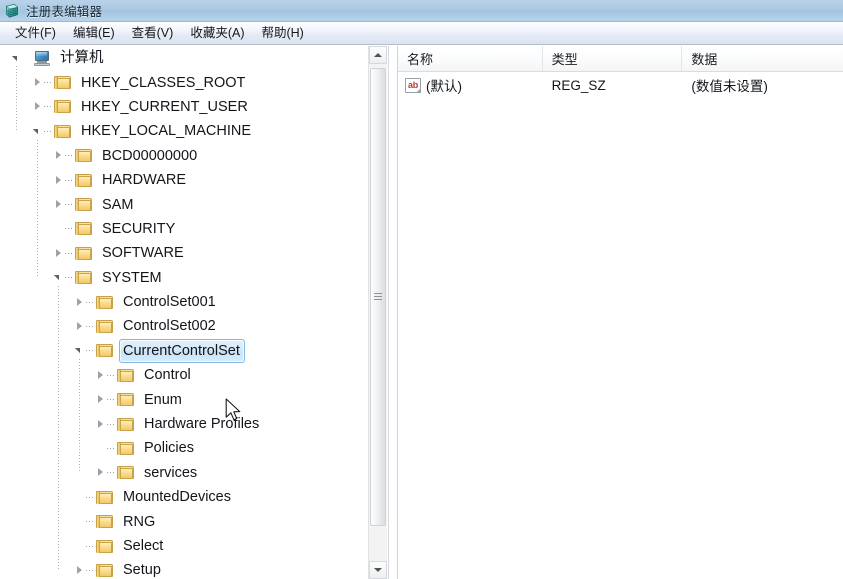 The width and height of the screenshot is (843, 579). I want to click on scroll-down-arrow, so click(378, 570).